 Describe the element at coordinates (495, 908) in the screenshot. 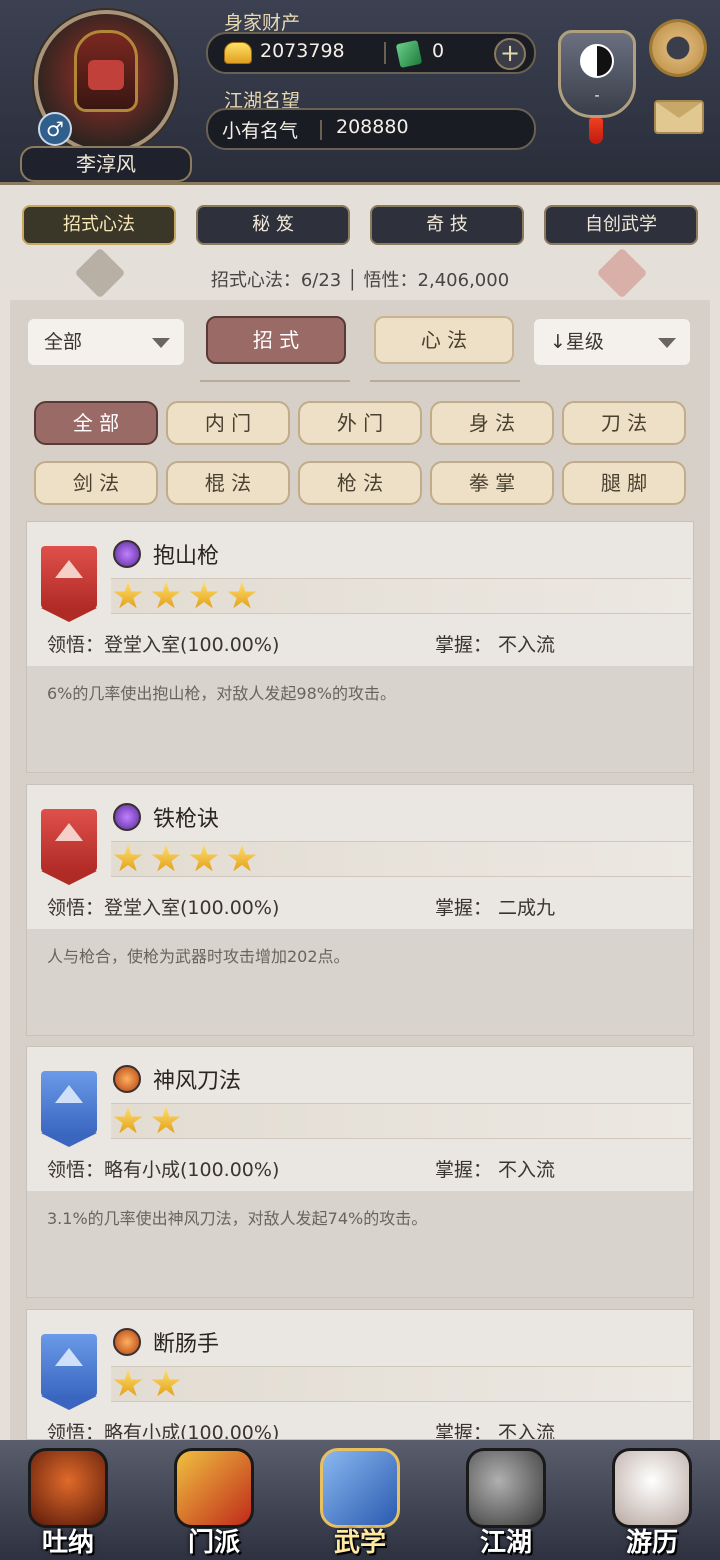

I see `mastery: 掌握： 二成九` at that location.